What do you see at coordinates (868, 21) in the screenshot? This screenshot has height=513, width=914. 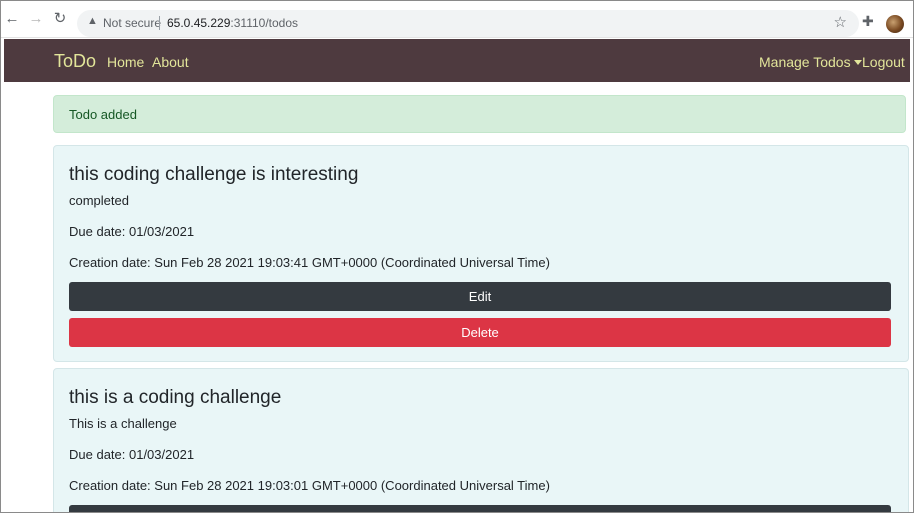 I see `extensions-icon: ✚` at bounding box center [868, 21].